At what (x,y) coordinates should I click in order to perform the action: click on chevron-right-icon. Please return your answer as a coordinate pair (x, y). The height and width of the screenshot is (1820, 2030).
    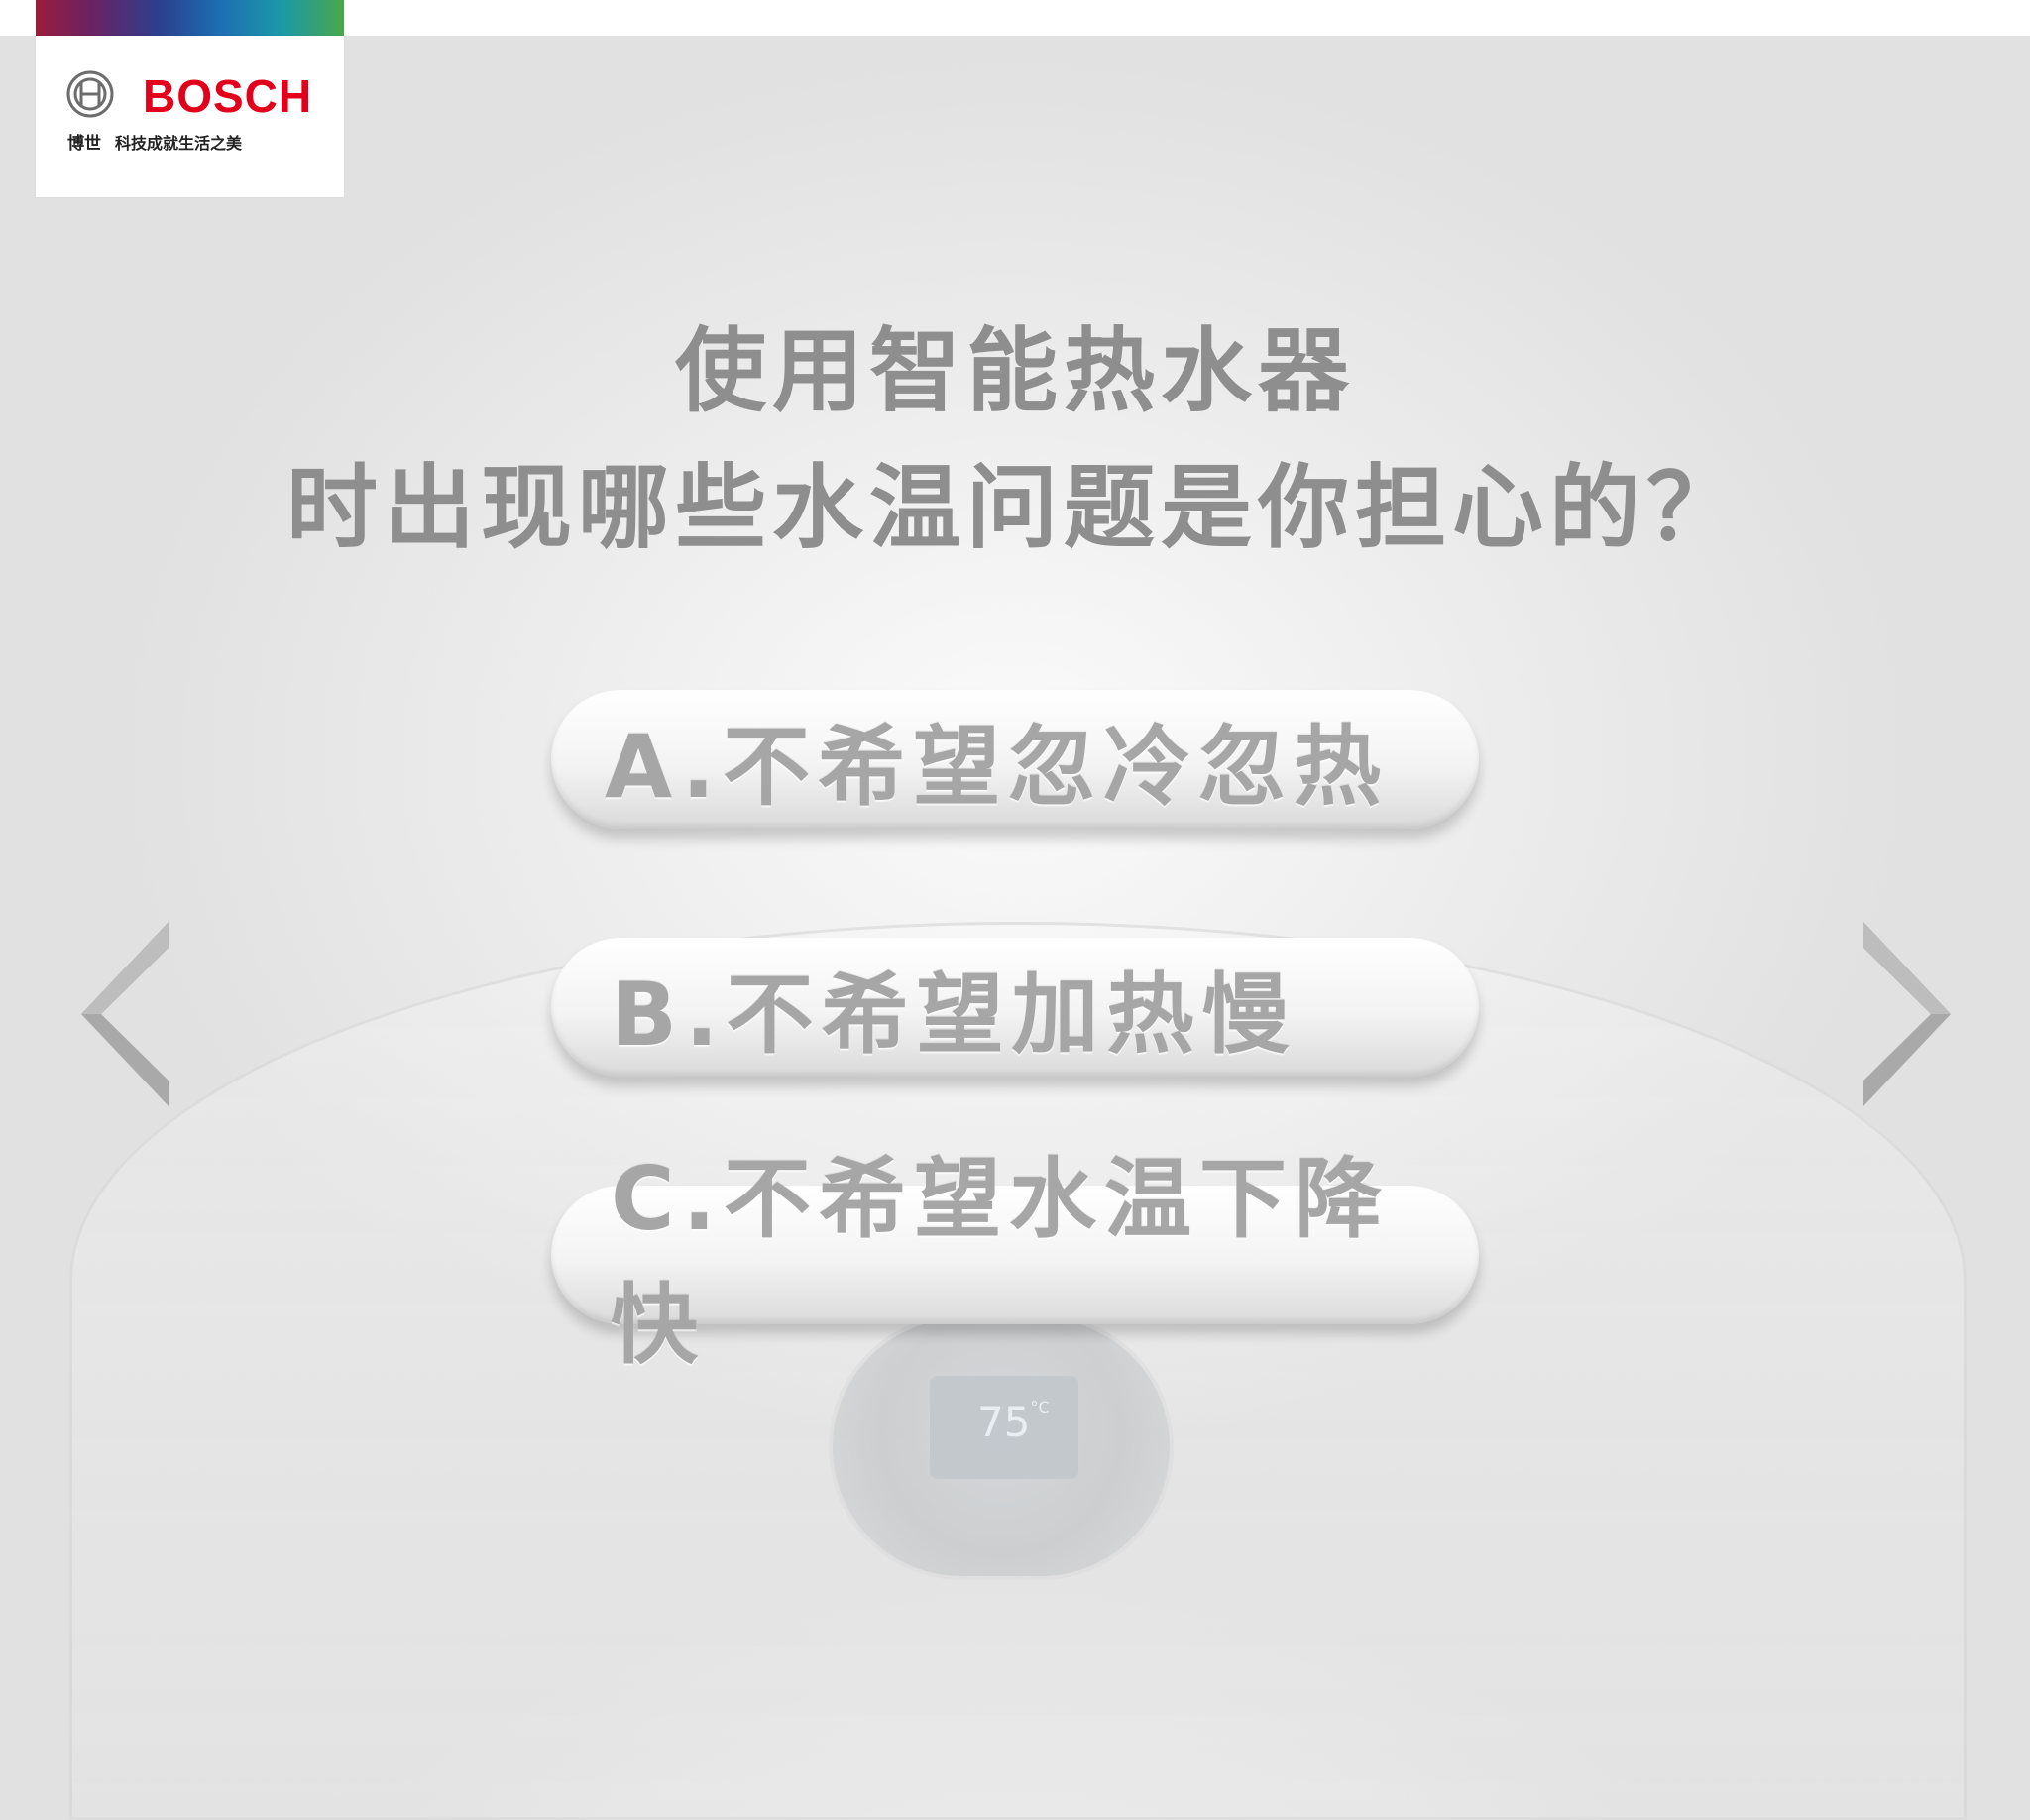
    Looking at the image, I should click on (1907, 1014).